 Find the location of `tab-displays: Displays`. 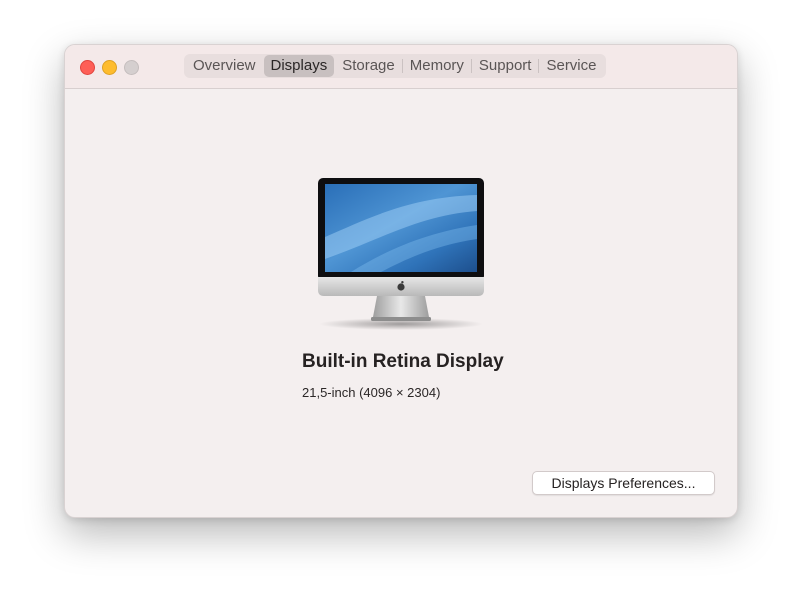

tab-displays: Displays is located at coordinates (299, 66).